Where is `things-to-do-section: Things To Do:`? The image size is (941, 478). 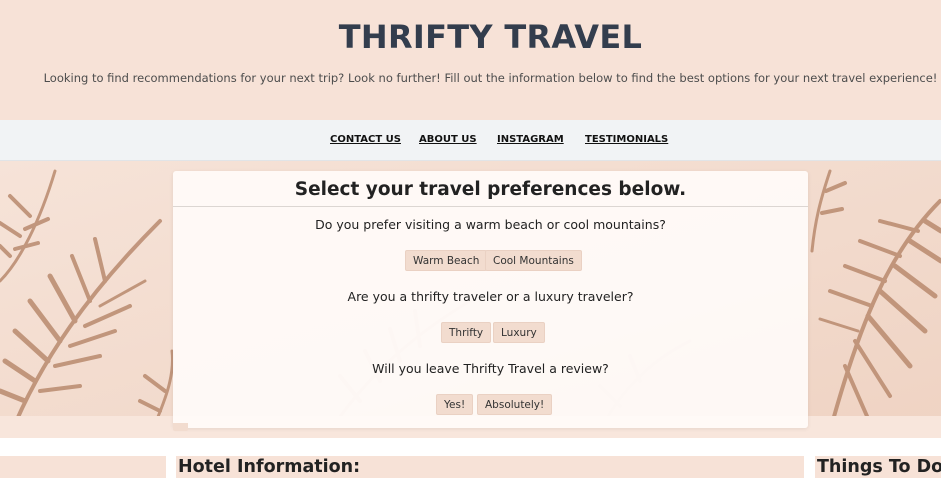
things-to-do-section: Things To Do: is located at coordinates (878, 467).